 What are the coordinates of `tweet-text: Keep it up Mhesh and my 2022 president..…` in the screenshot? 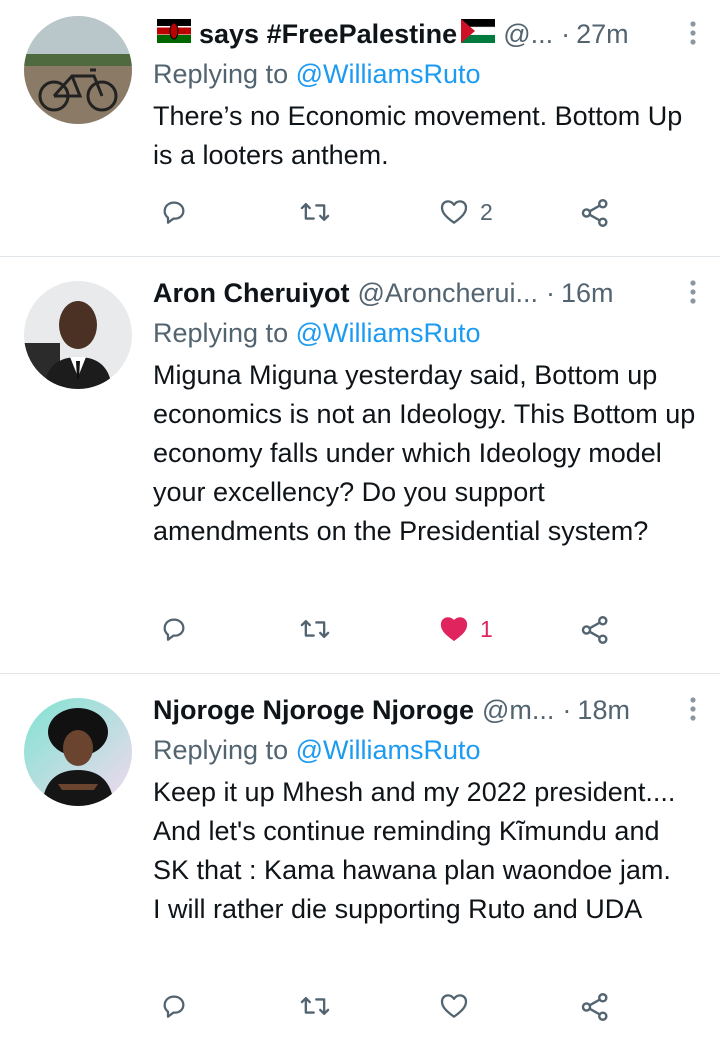 It's located at (414, 850).